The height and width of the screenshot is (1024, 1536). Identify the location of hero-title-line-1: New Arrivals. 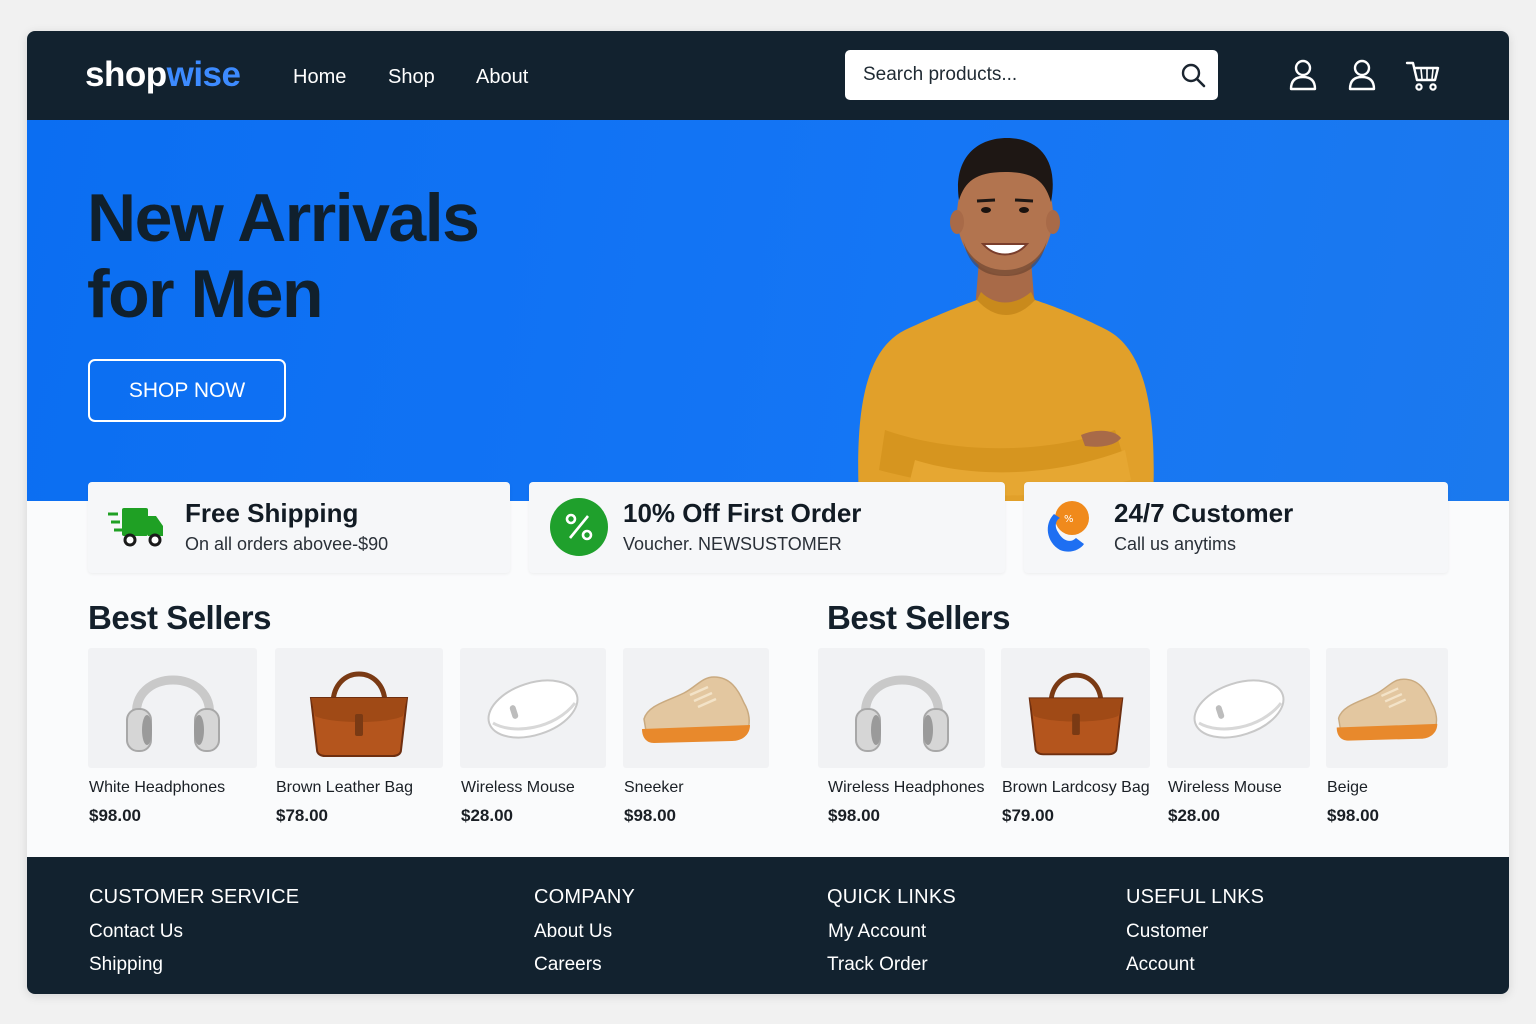
(283, 218).